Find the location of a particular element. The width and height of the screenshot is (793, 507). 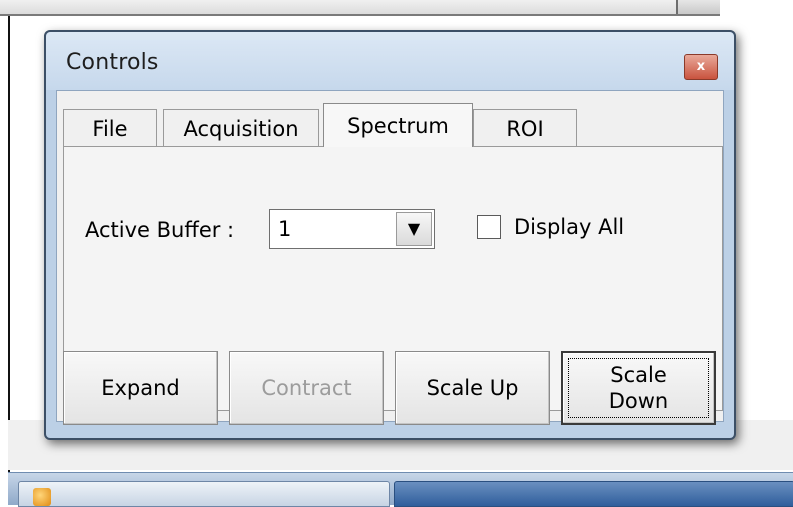

tab-spectrum: Spectrum is located at coordinates (398, 125).